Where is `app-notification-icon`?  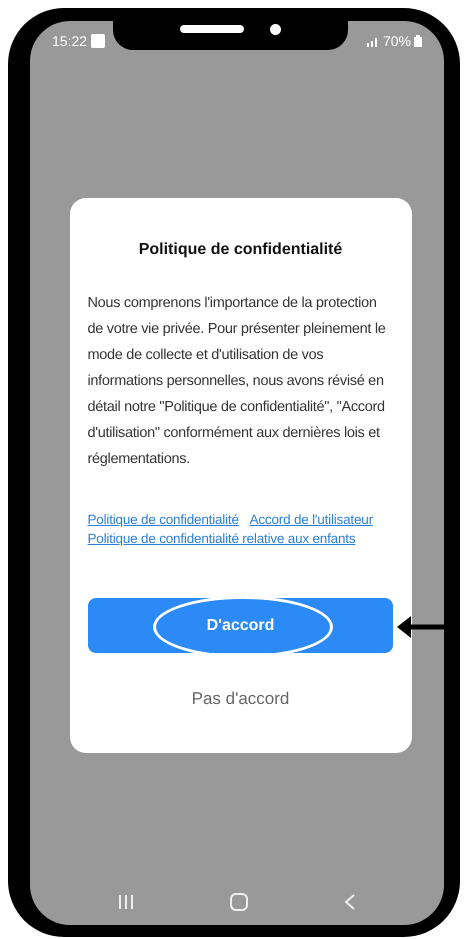 app-notification-icon is located at coordinates (98, 41).